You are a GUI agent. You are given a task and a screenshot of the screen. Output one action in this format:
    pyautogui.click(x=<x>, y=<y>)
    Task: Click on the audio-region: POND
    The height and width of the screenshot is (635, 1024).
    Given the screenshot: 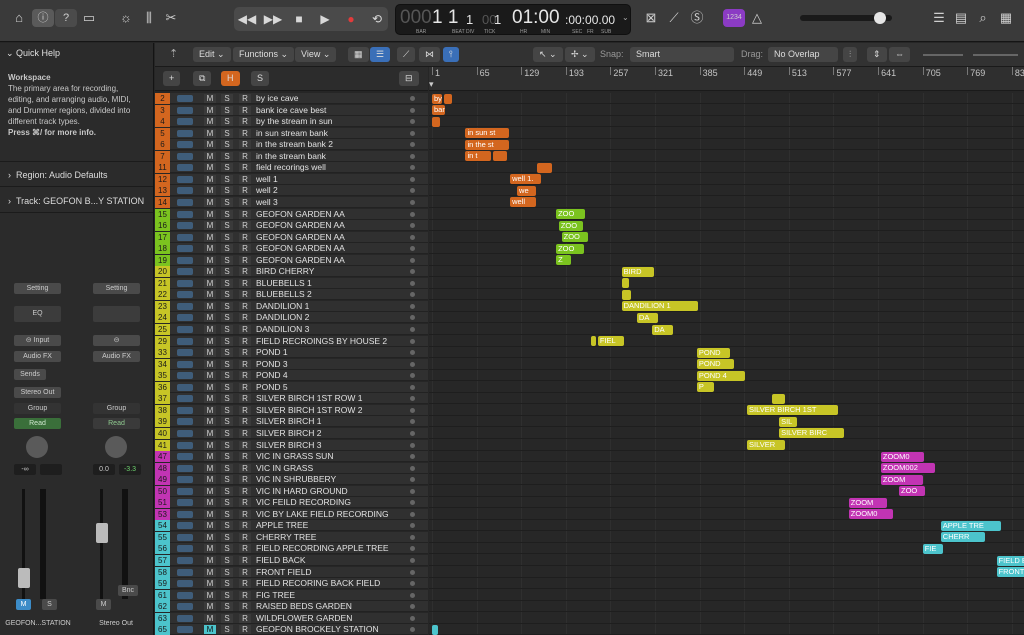 What is the action you would take?
    pyautogui.click(x=713, y=352)
    